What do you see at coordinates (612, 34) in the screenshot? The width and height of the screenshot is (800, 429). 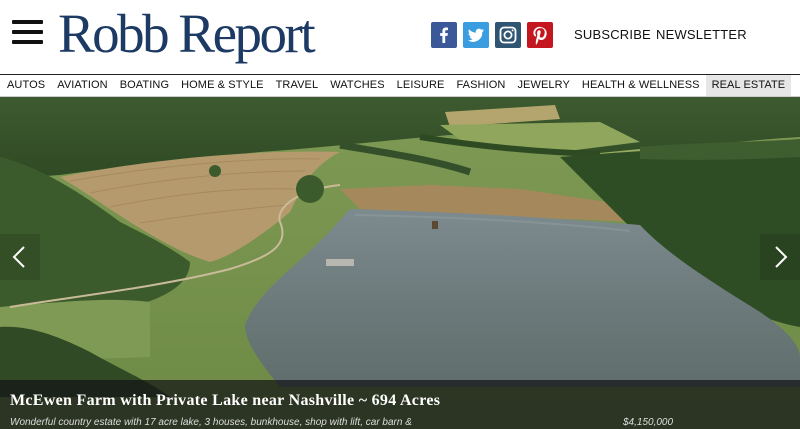 I see `subscribe-link: SUBSCRIBE` at bounding box center [612, 34].